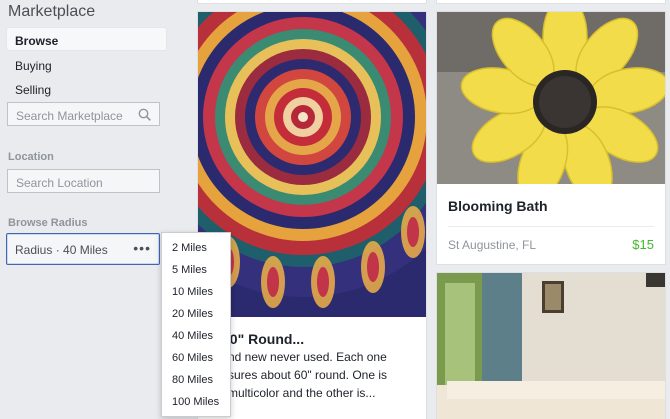 The width and height of the screenshot is (670, 419). I want to click on radius-option: 40 Miles, so click(196, 336).